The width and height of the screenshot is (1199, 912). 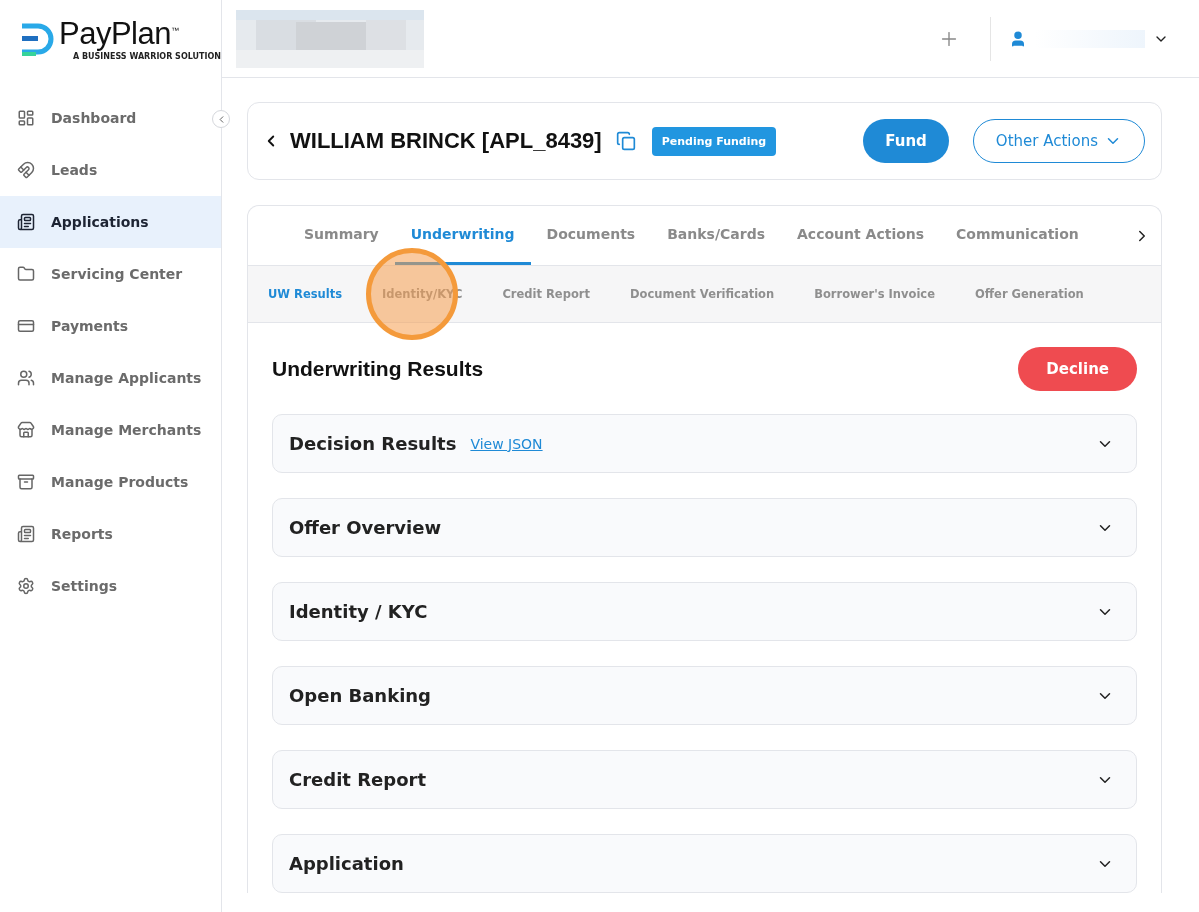 What do you see at coordinates (704, 443) in the screenshot?
I see `accordion-header: Decision Results View JSON` at bounding box center [704, 443].